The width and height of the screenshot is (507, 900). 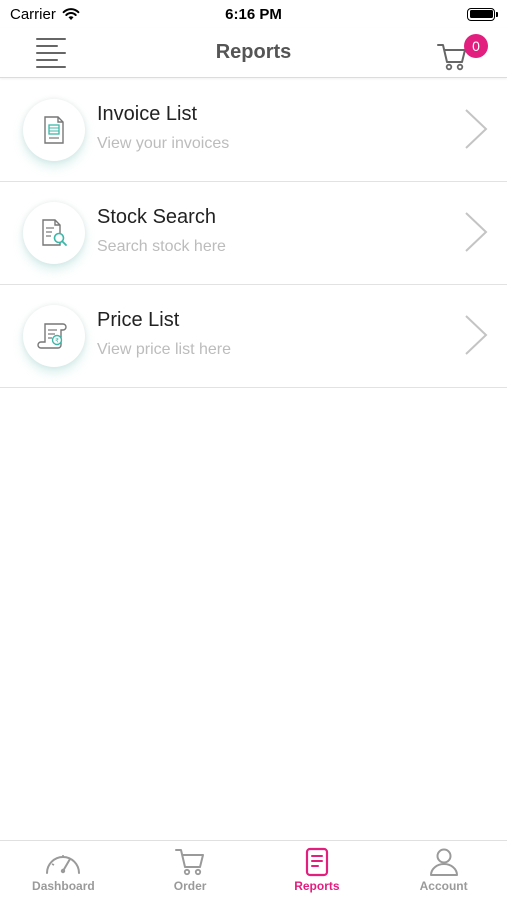 I want to click on tab-label: Order, so click(x=190, y=886).